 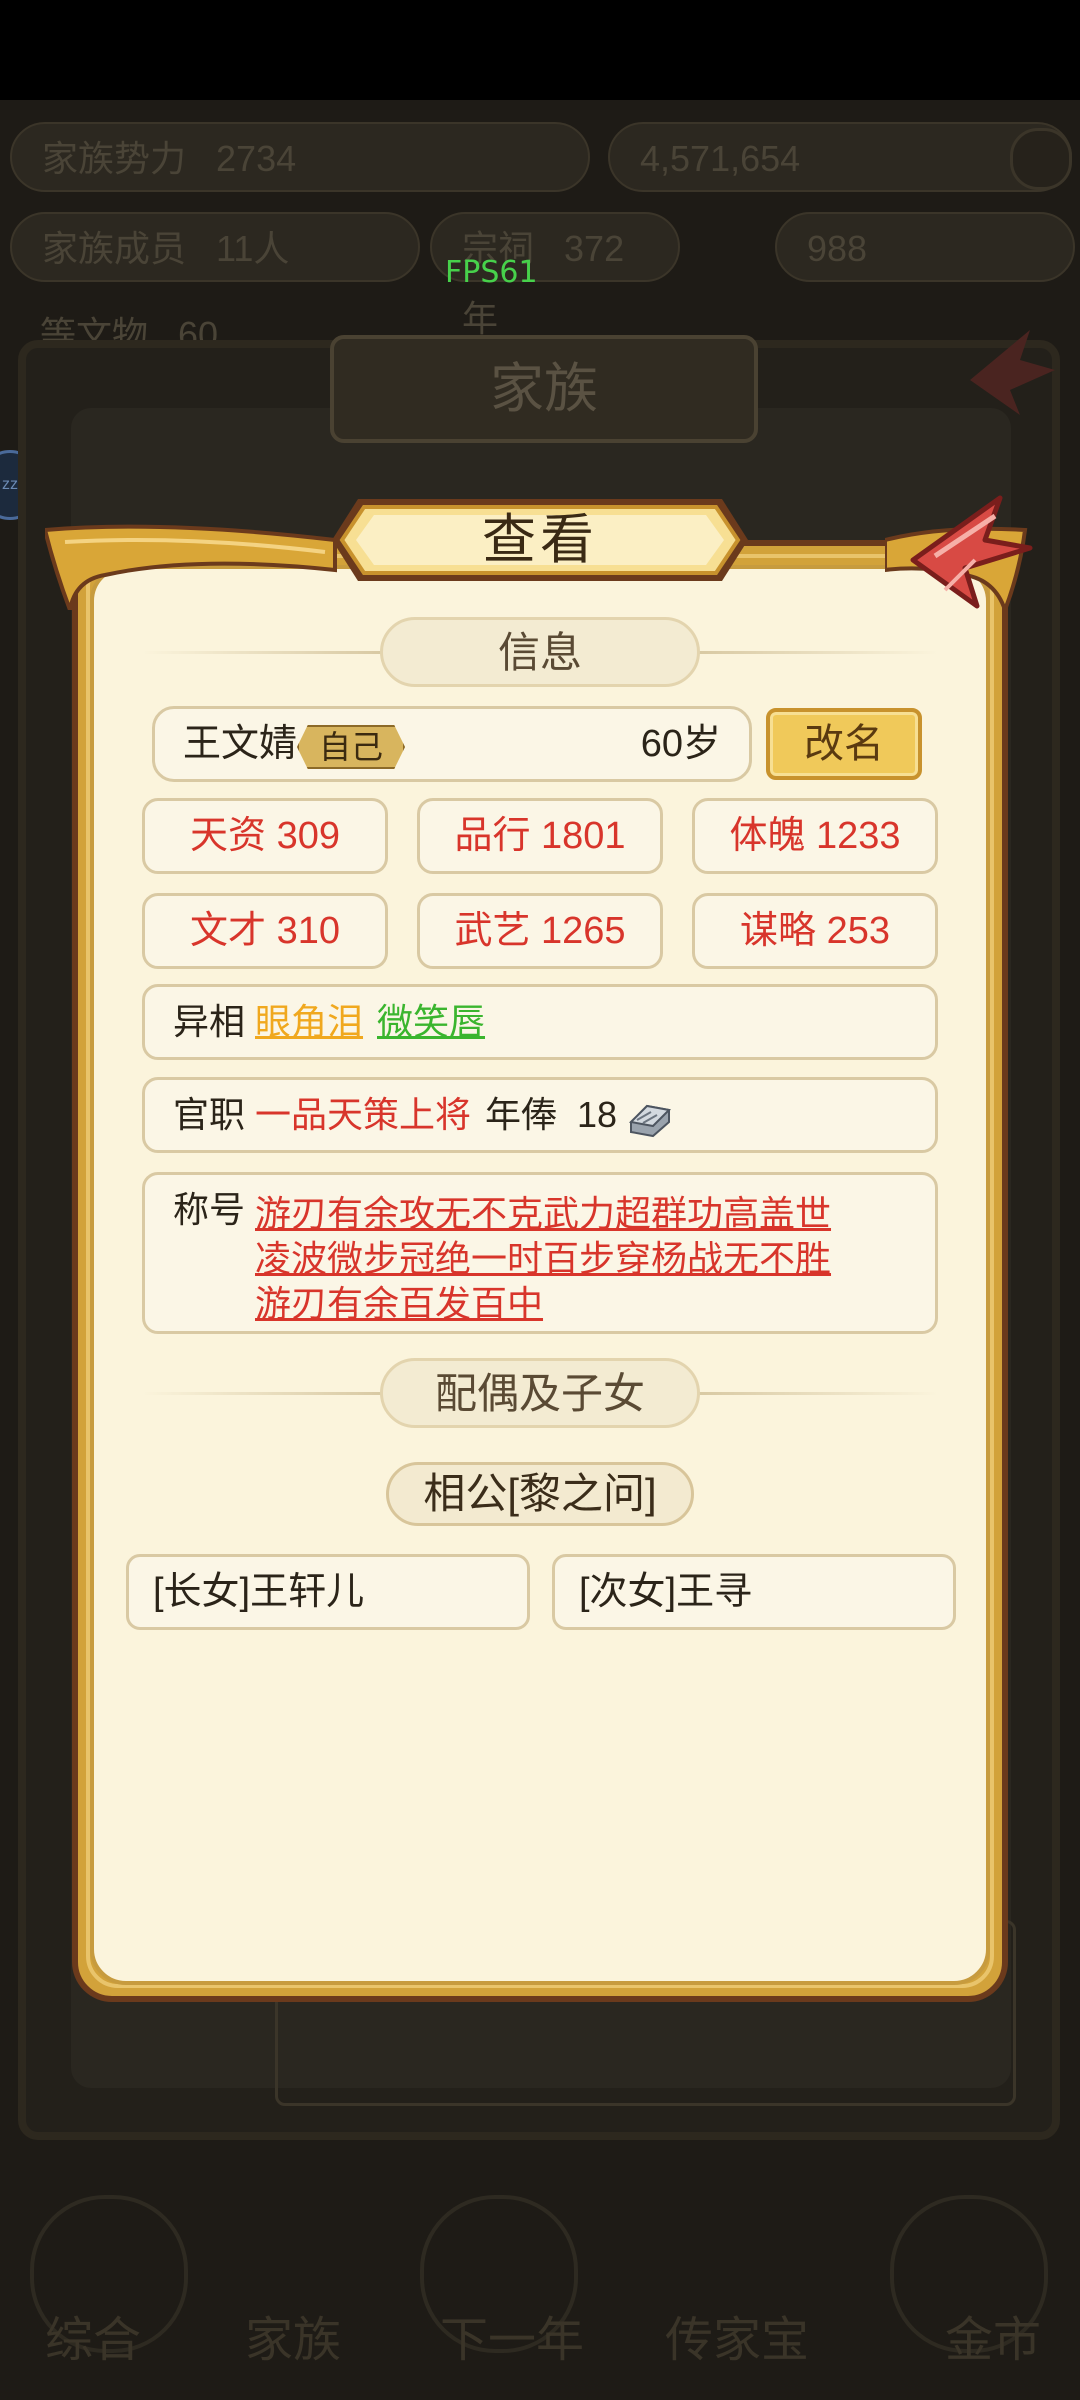 I want to click on nav-item: 下一年, so click(x=512, y=2340).